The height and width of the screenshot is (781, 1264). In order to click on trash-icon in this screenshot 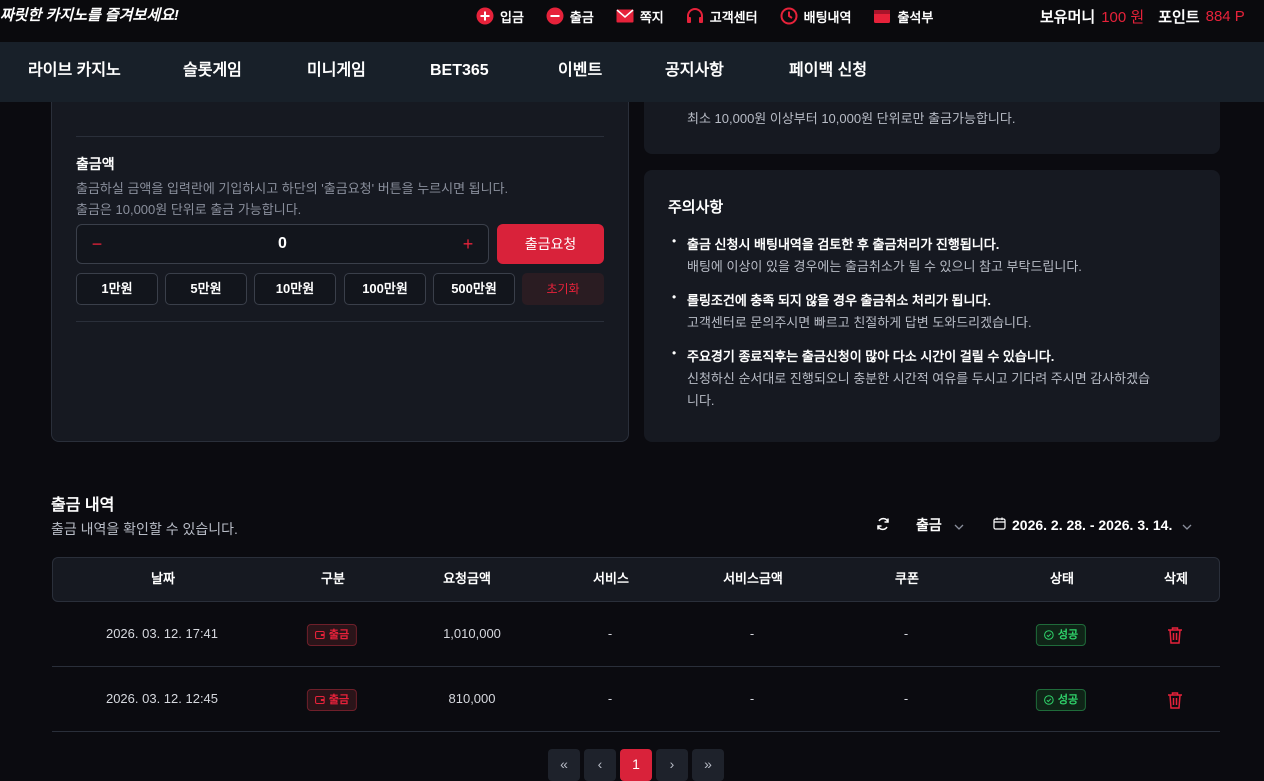, I will do `click(1175, 635)`.